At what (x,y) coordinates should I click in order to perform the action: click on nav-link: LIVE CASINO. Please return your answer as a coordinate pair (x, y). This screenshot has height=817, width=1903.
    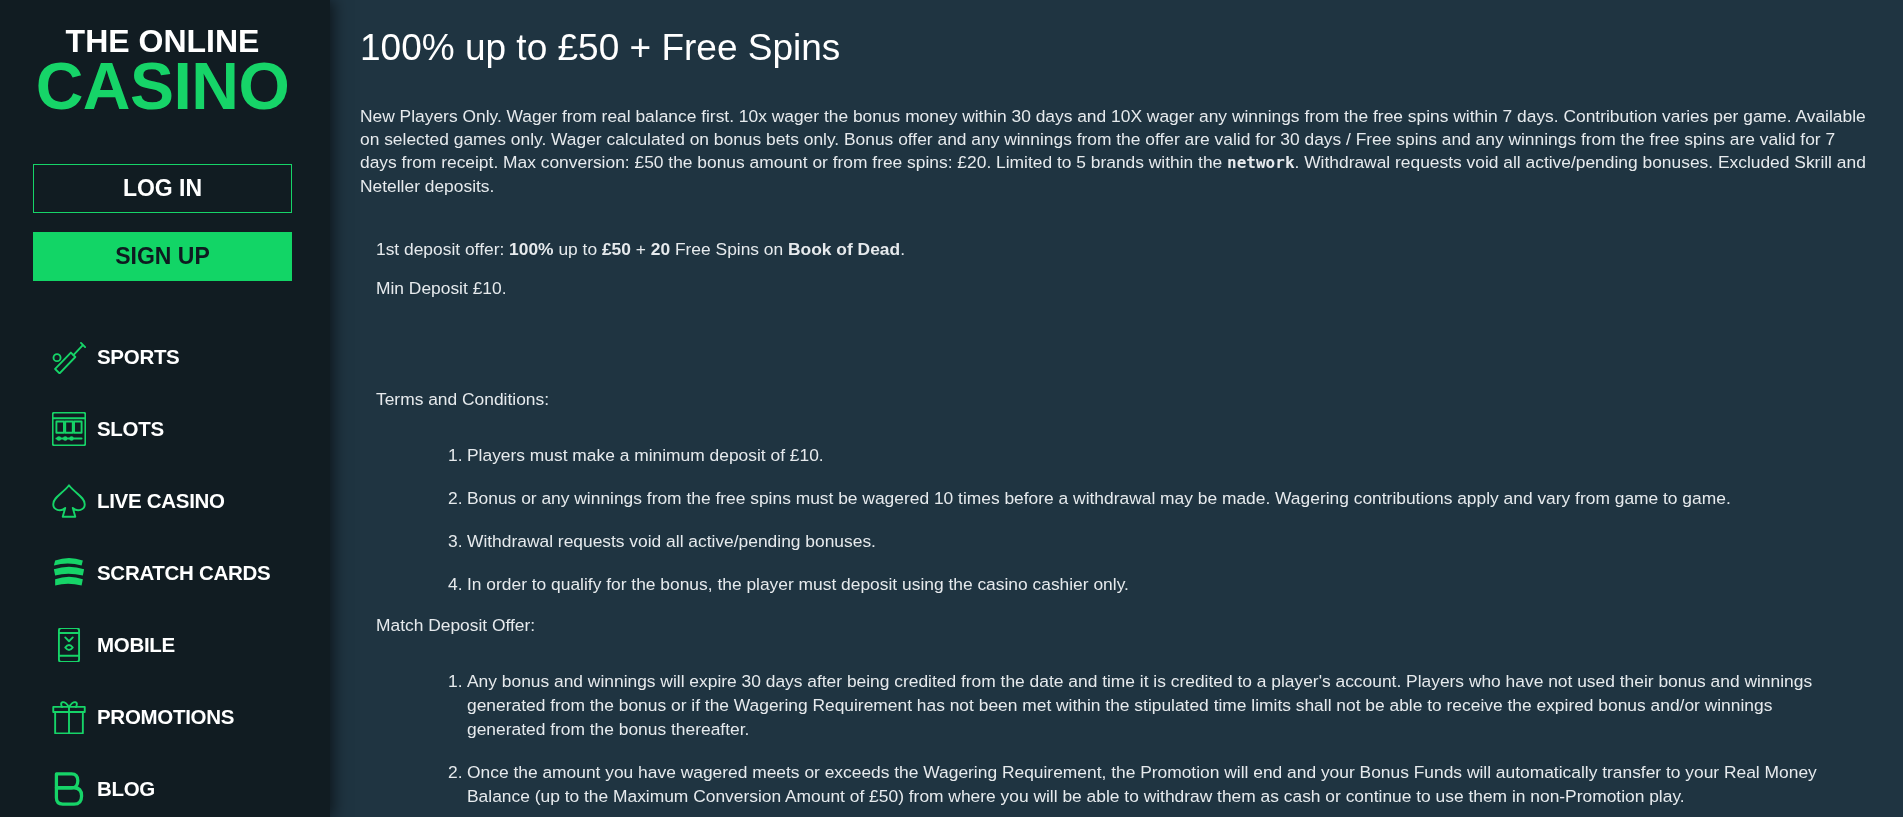
    Looking at the image, I should click on (138, 501).